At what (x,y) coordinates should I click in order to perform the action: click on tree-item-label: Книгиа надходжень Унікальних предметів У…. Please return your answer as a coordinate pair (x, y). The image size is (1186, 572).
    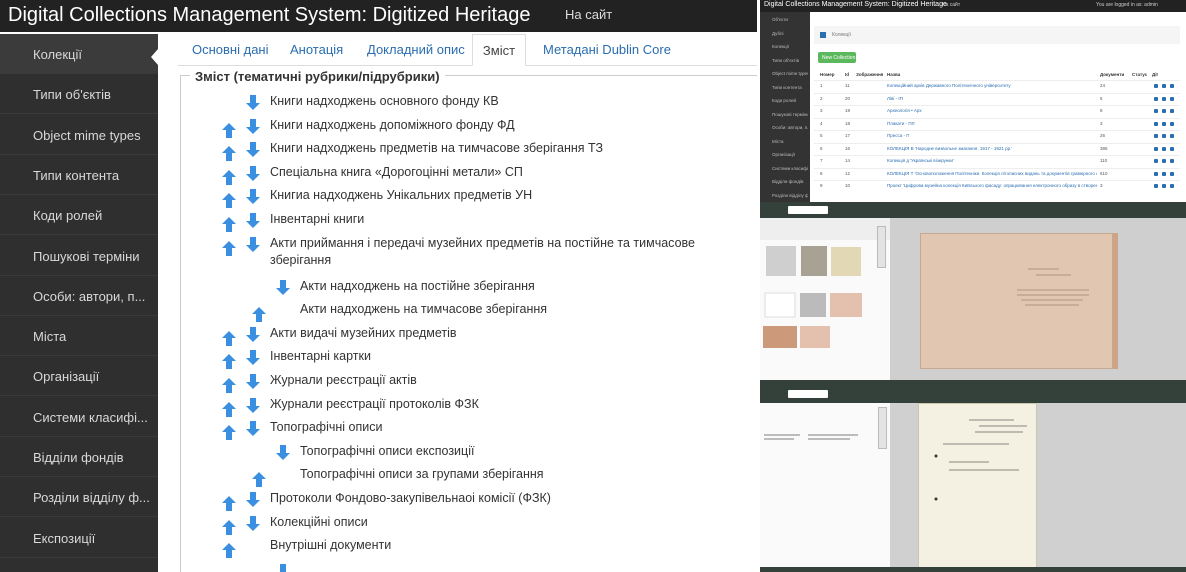
    Looking at the image, I should click on (401, 195).